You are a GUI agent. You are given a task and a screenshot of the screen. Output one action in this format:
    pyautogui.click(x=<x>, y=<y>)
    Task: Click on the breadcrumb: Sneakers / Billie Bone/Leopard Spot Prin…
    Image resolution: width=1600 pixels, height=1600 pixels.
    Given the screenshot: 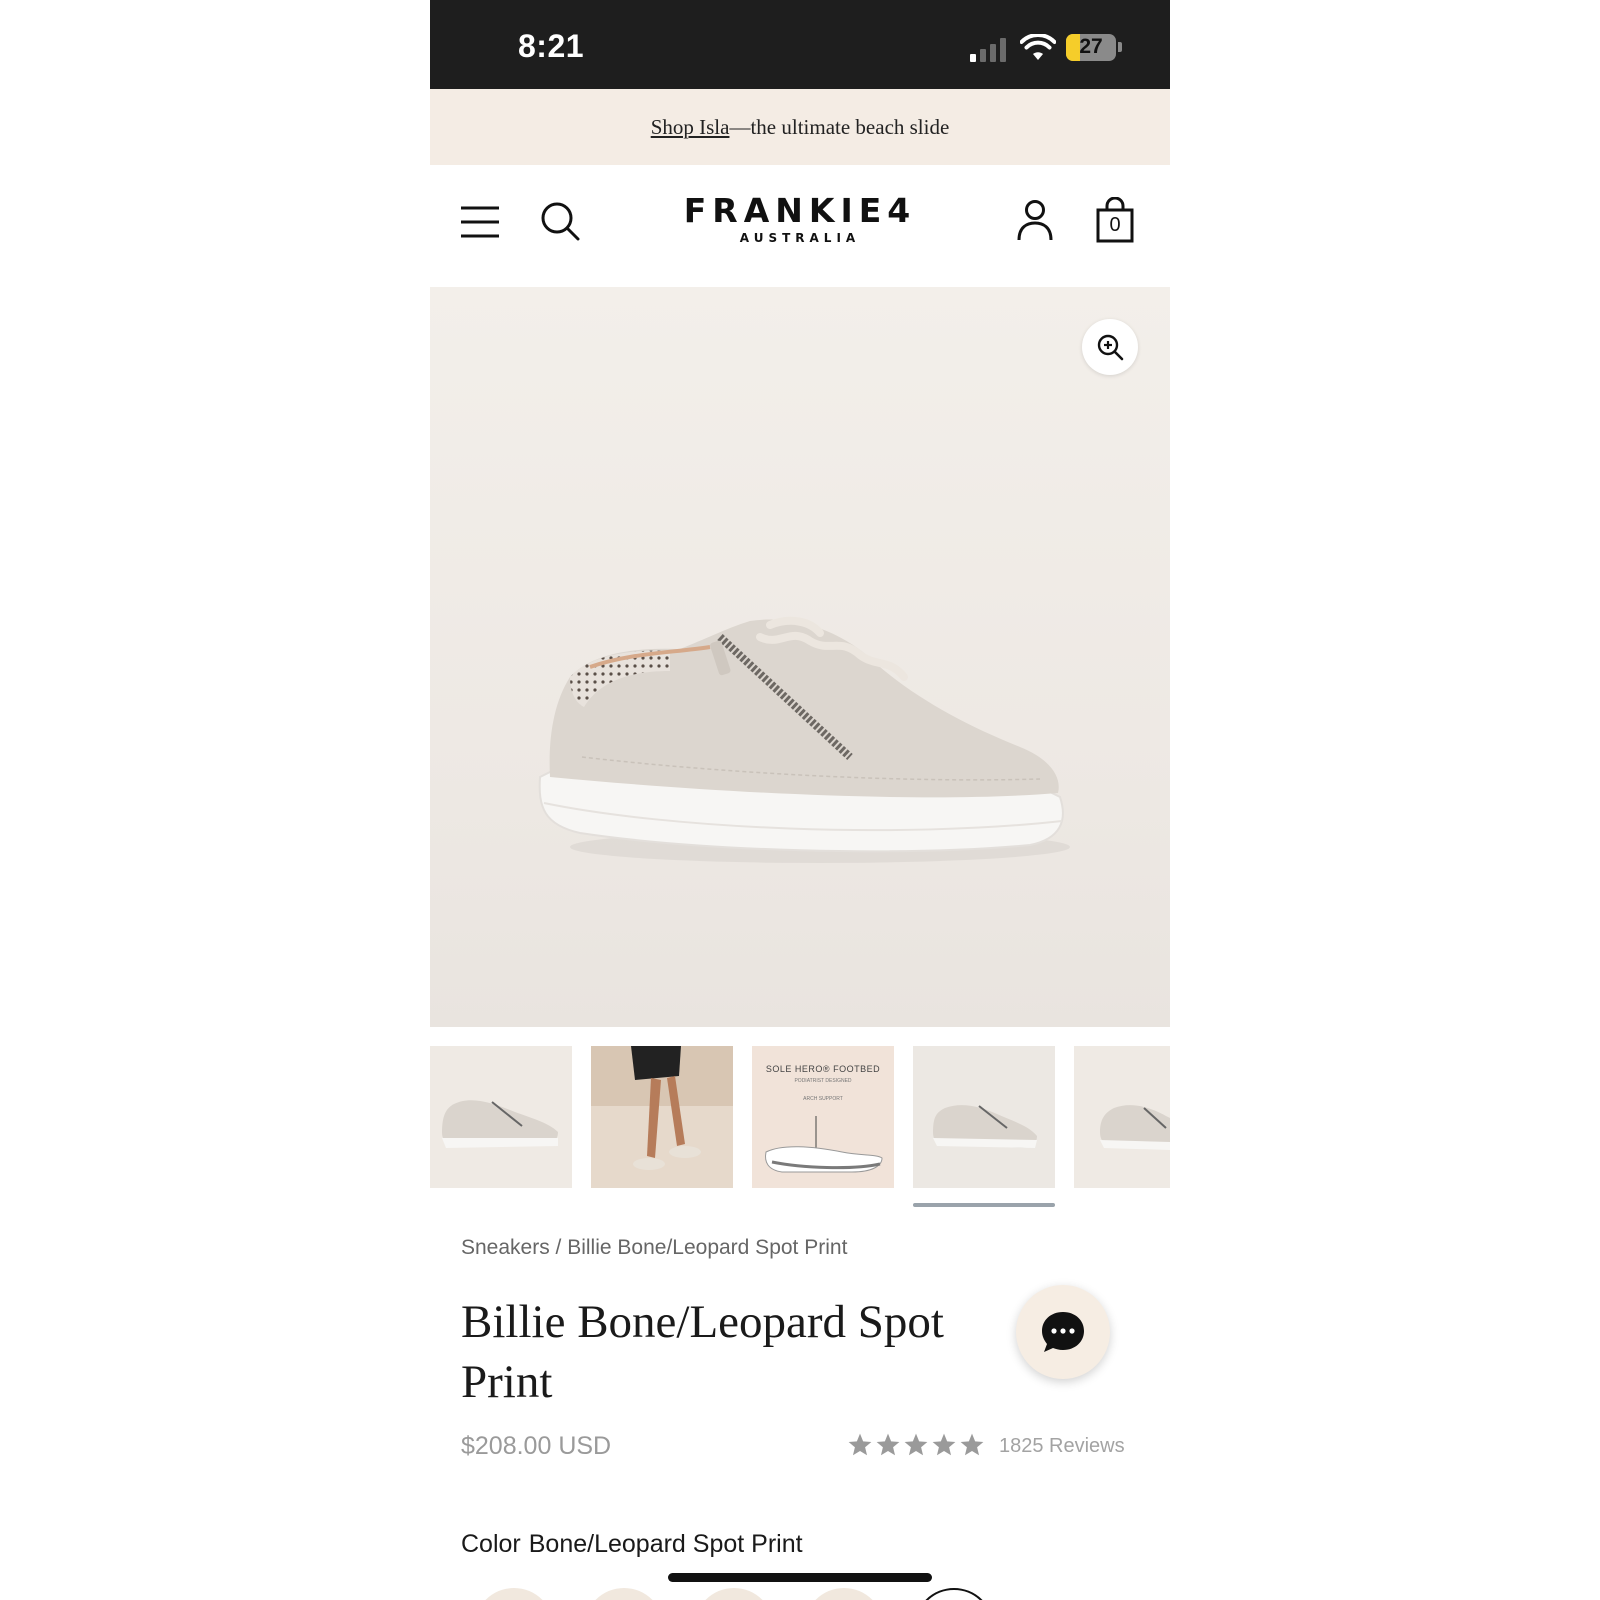 What is the action you would take?
    pyautogui.click(x=654, y=1248)
    